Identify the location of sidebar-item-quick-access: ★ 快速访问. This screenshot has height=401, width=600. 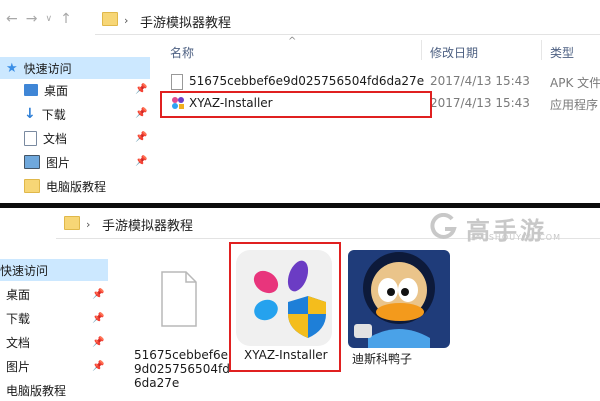
(75, 68).